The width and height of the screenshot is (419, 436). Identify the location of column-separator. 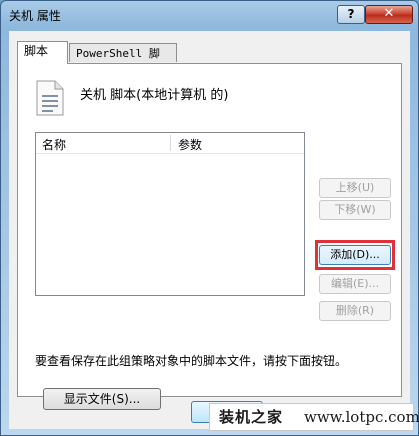
(170, 143).